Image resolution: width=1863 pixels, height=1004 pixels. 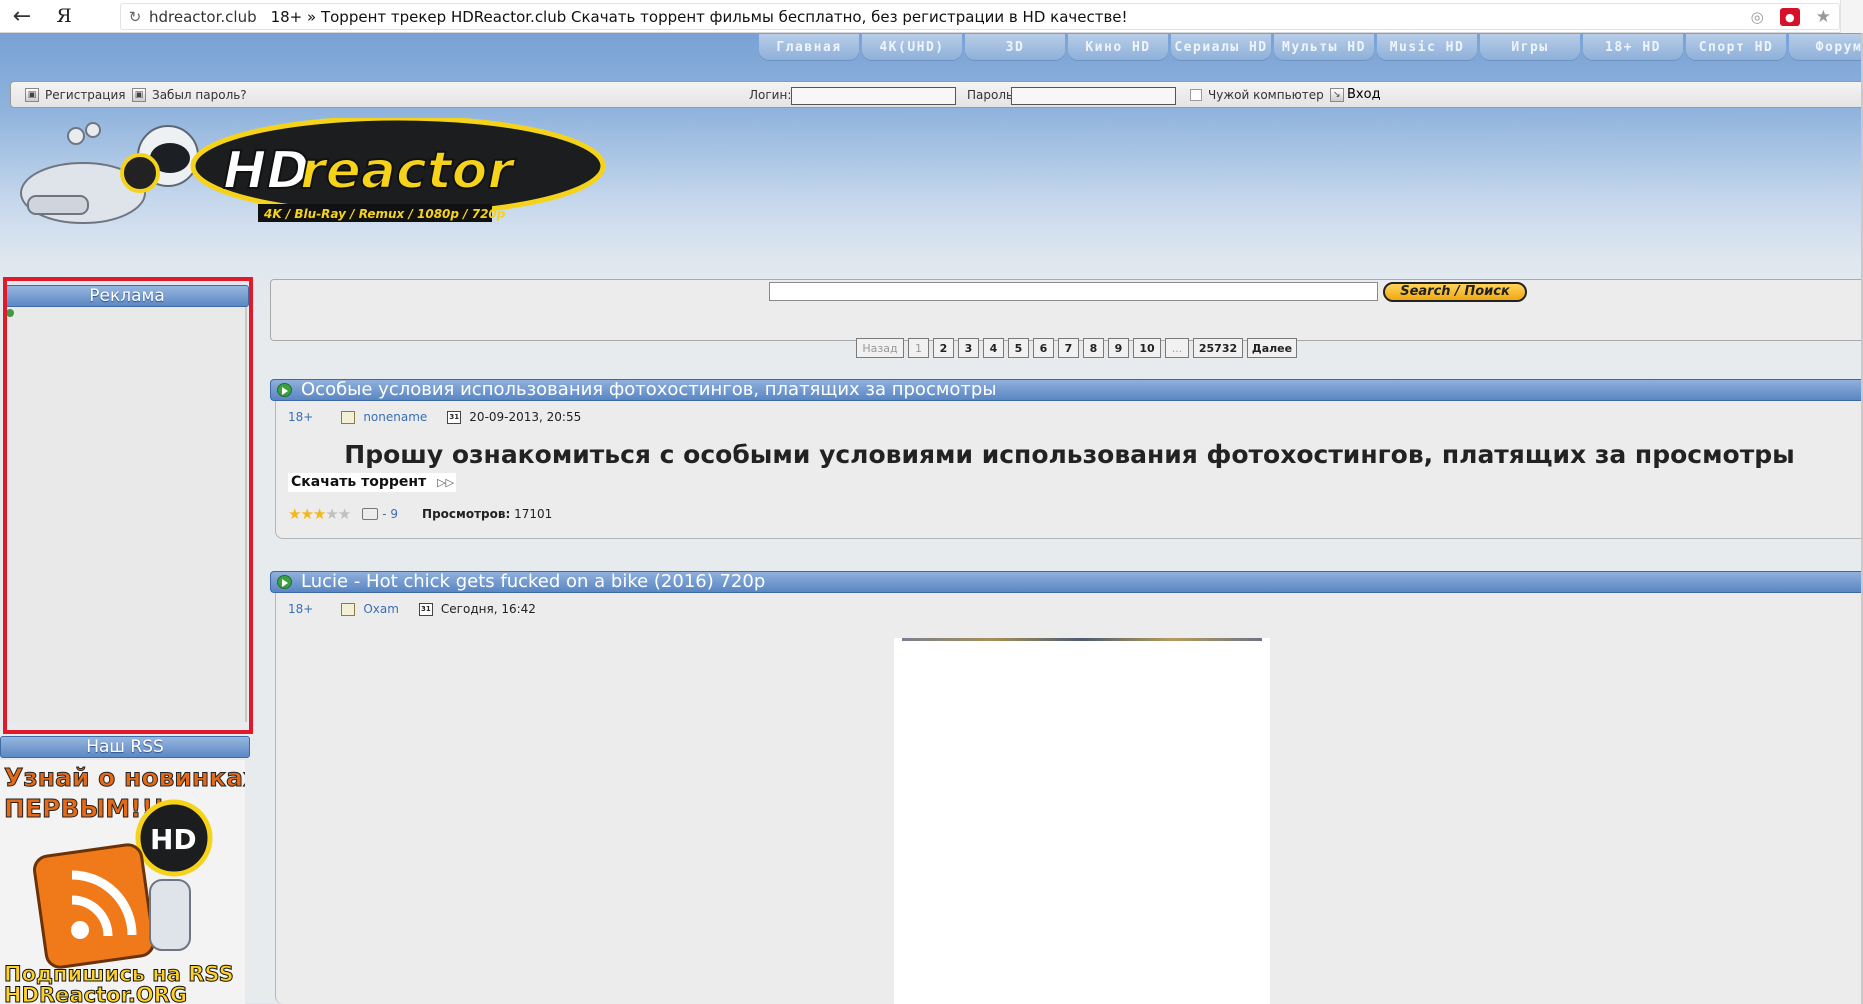 What do you see at coordinates (1147, 348) in the screenshot?
I see `pager-page: 10` at bounding box center [1147, 348].